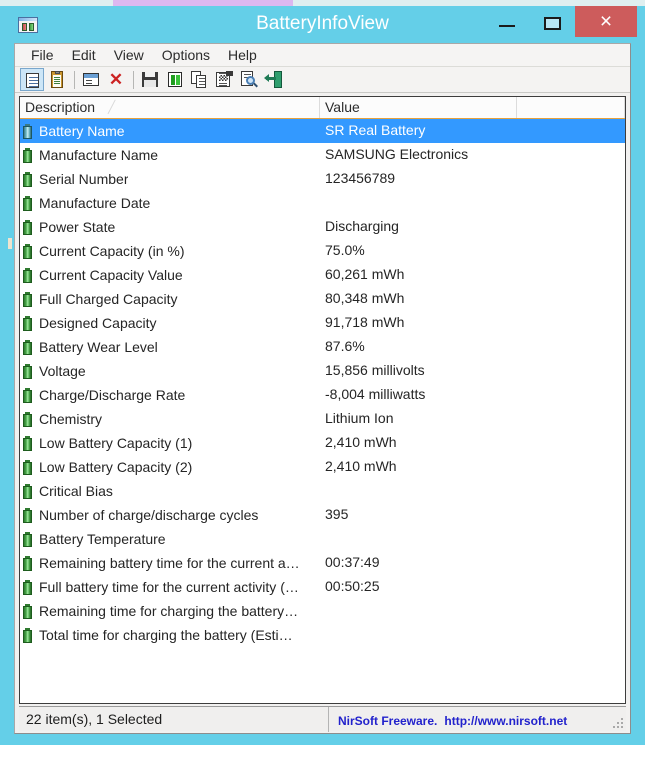 The width and height of the screenshot is (645, 772). Describe the element at coordinates (170, 251) in the screenshot. I see `cell-description: Current Capacity (in %)` at that location.